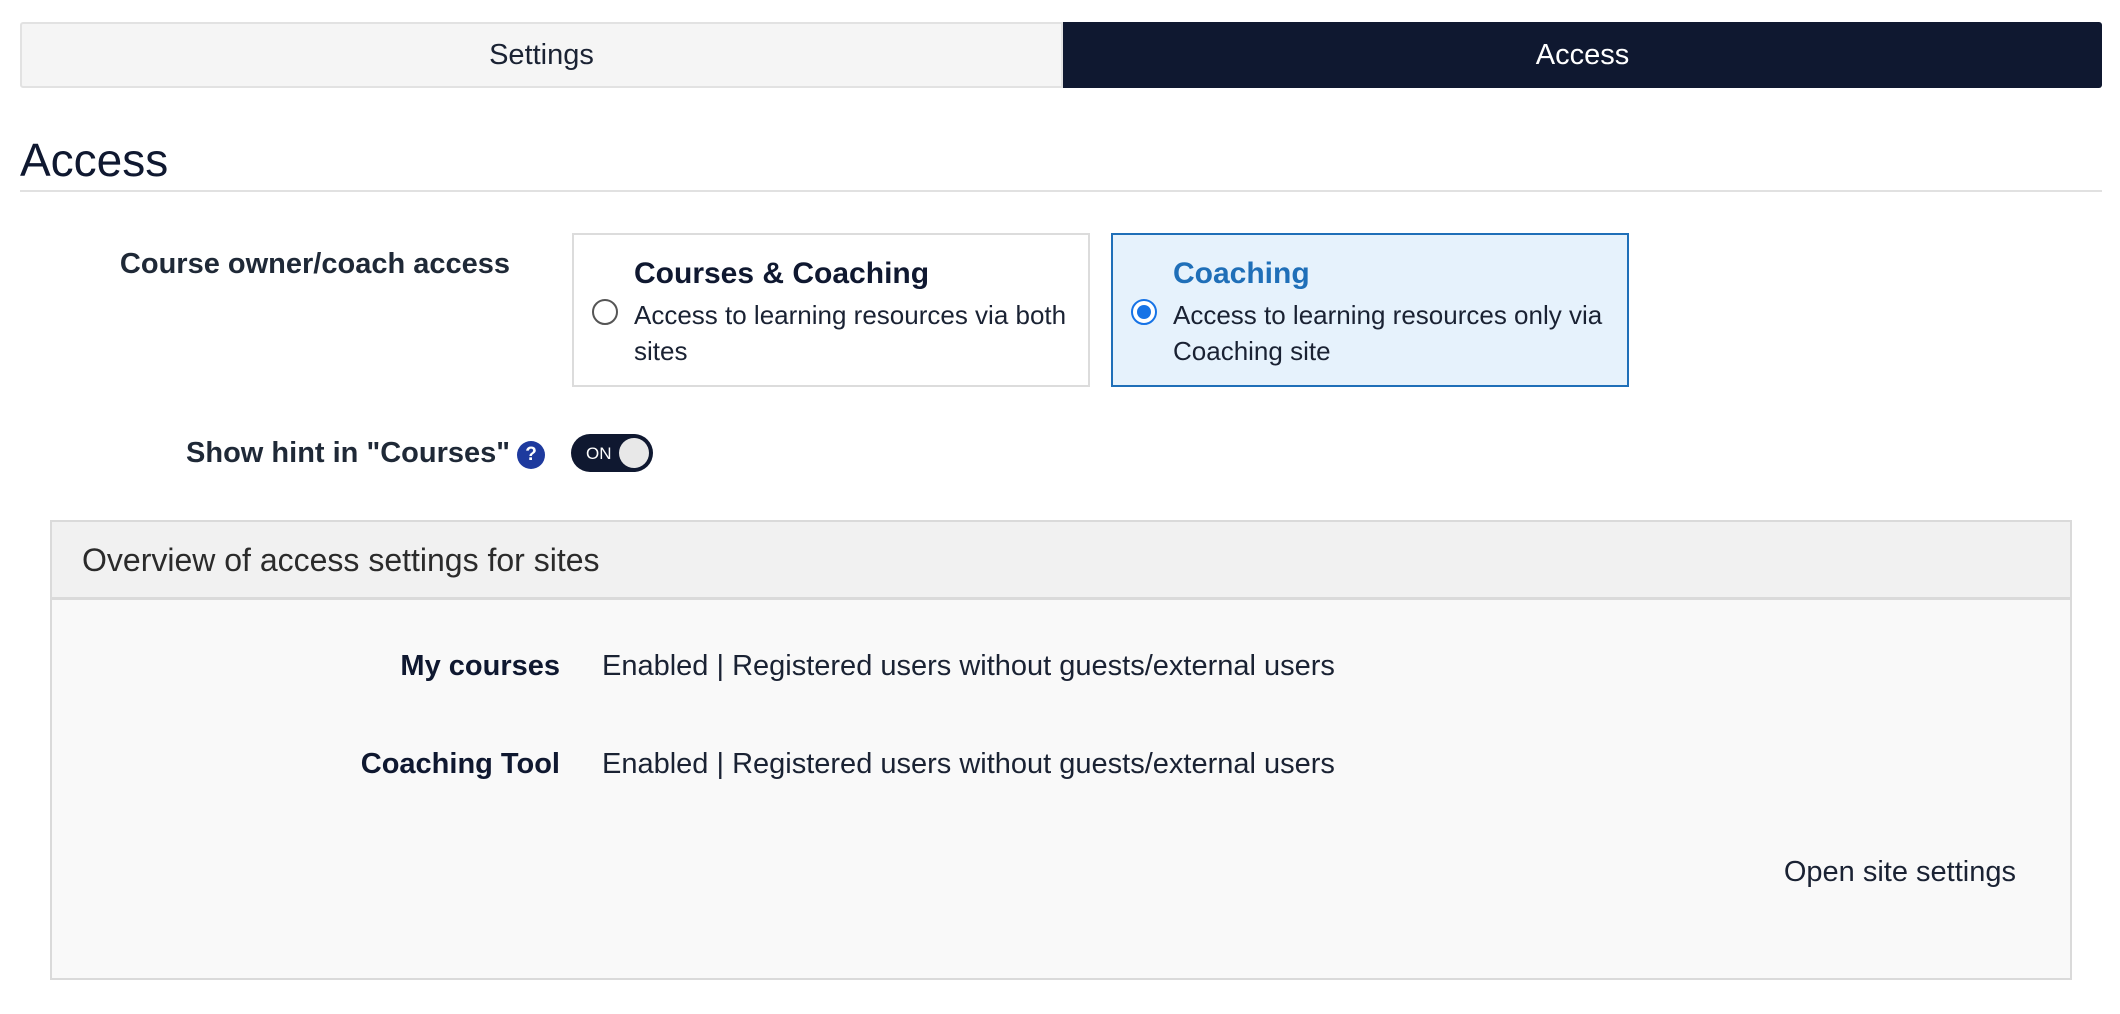 The width and height of the screenshot is (2120, 1014). Describe the element at coordinates (1241, 273) in the screenshot. I see `option-title: Coaching` at that location.